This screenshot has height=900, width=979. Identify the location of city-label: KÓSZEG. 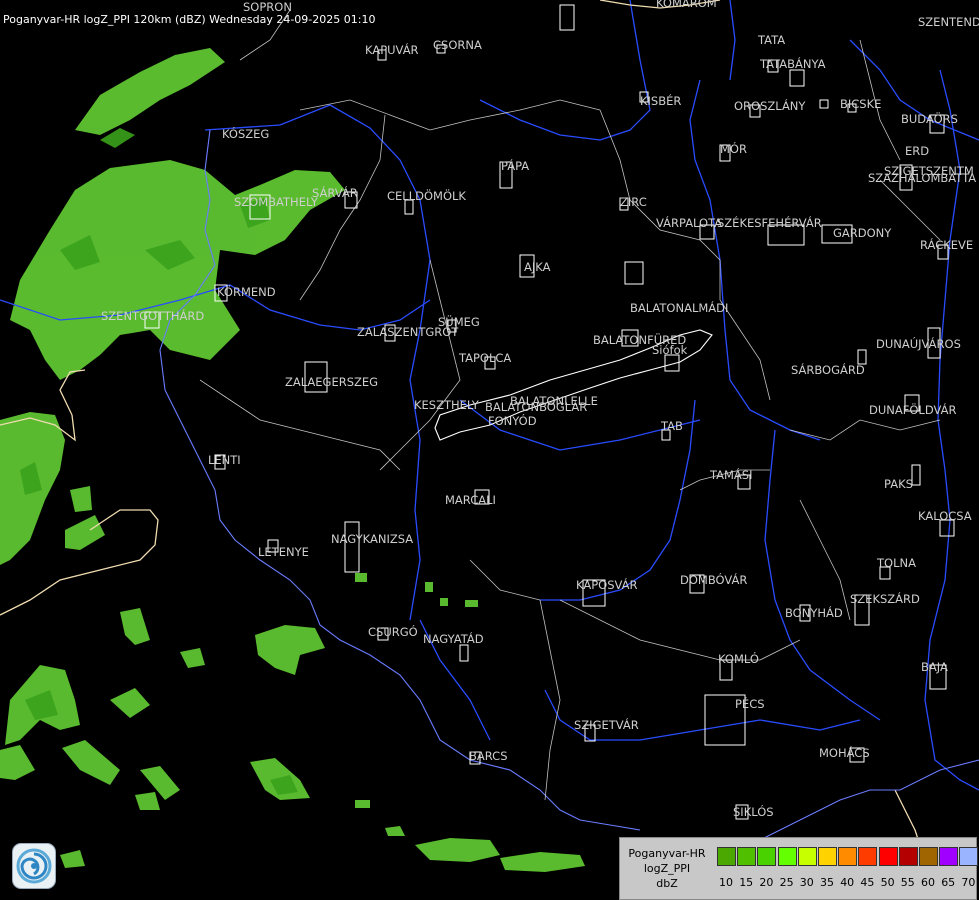
(246, 134).